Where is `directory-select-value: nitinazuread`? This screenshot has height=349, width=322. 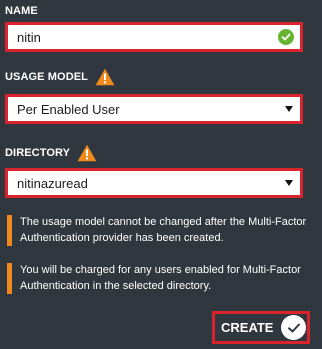
directory-select-value: nitinazuread is located at coordinates (52, 183).